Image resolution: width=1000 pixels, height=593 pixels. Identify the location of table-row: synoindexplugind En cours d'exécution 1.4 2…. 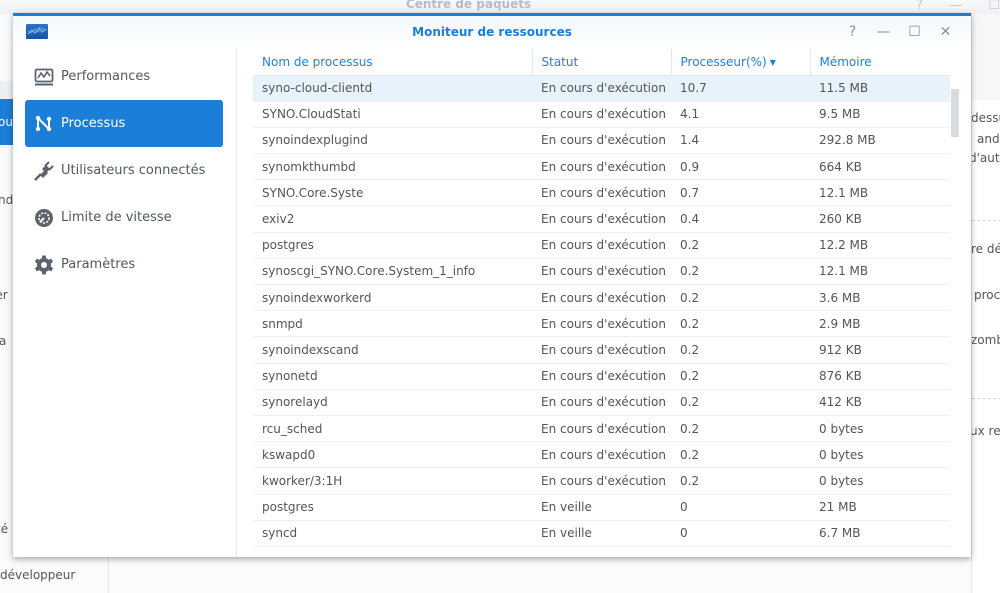
(601, 141).